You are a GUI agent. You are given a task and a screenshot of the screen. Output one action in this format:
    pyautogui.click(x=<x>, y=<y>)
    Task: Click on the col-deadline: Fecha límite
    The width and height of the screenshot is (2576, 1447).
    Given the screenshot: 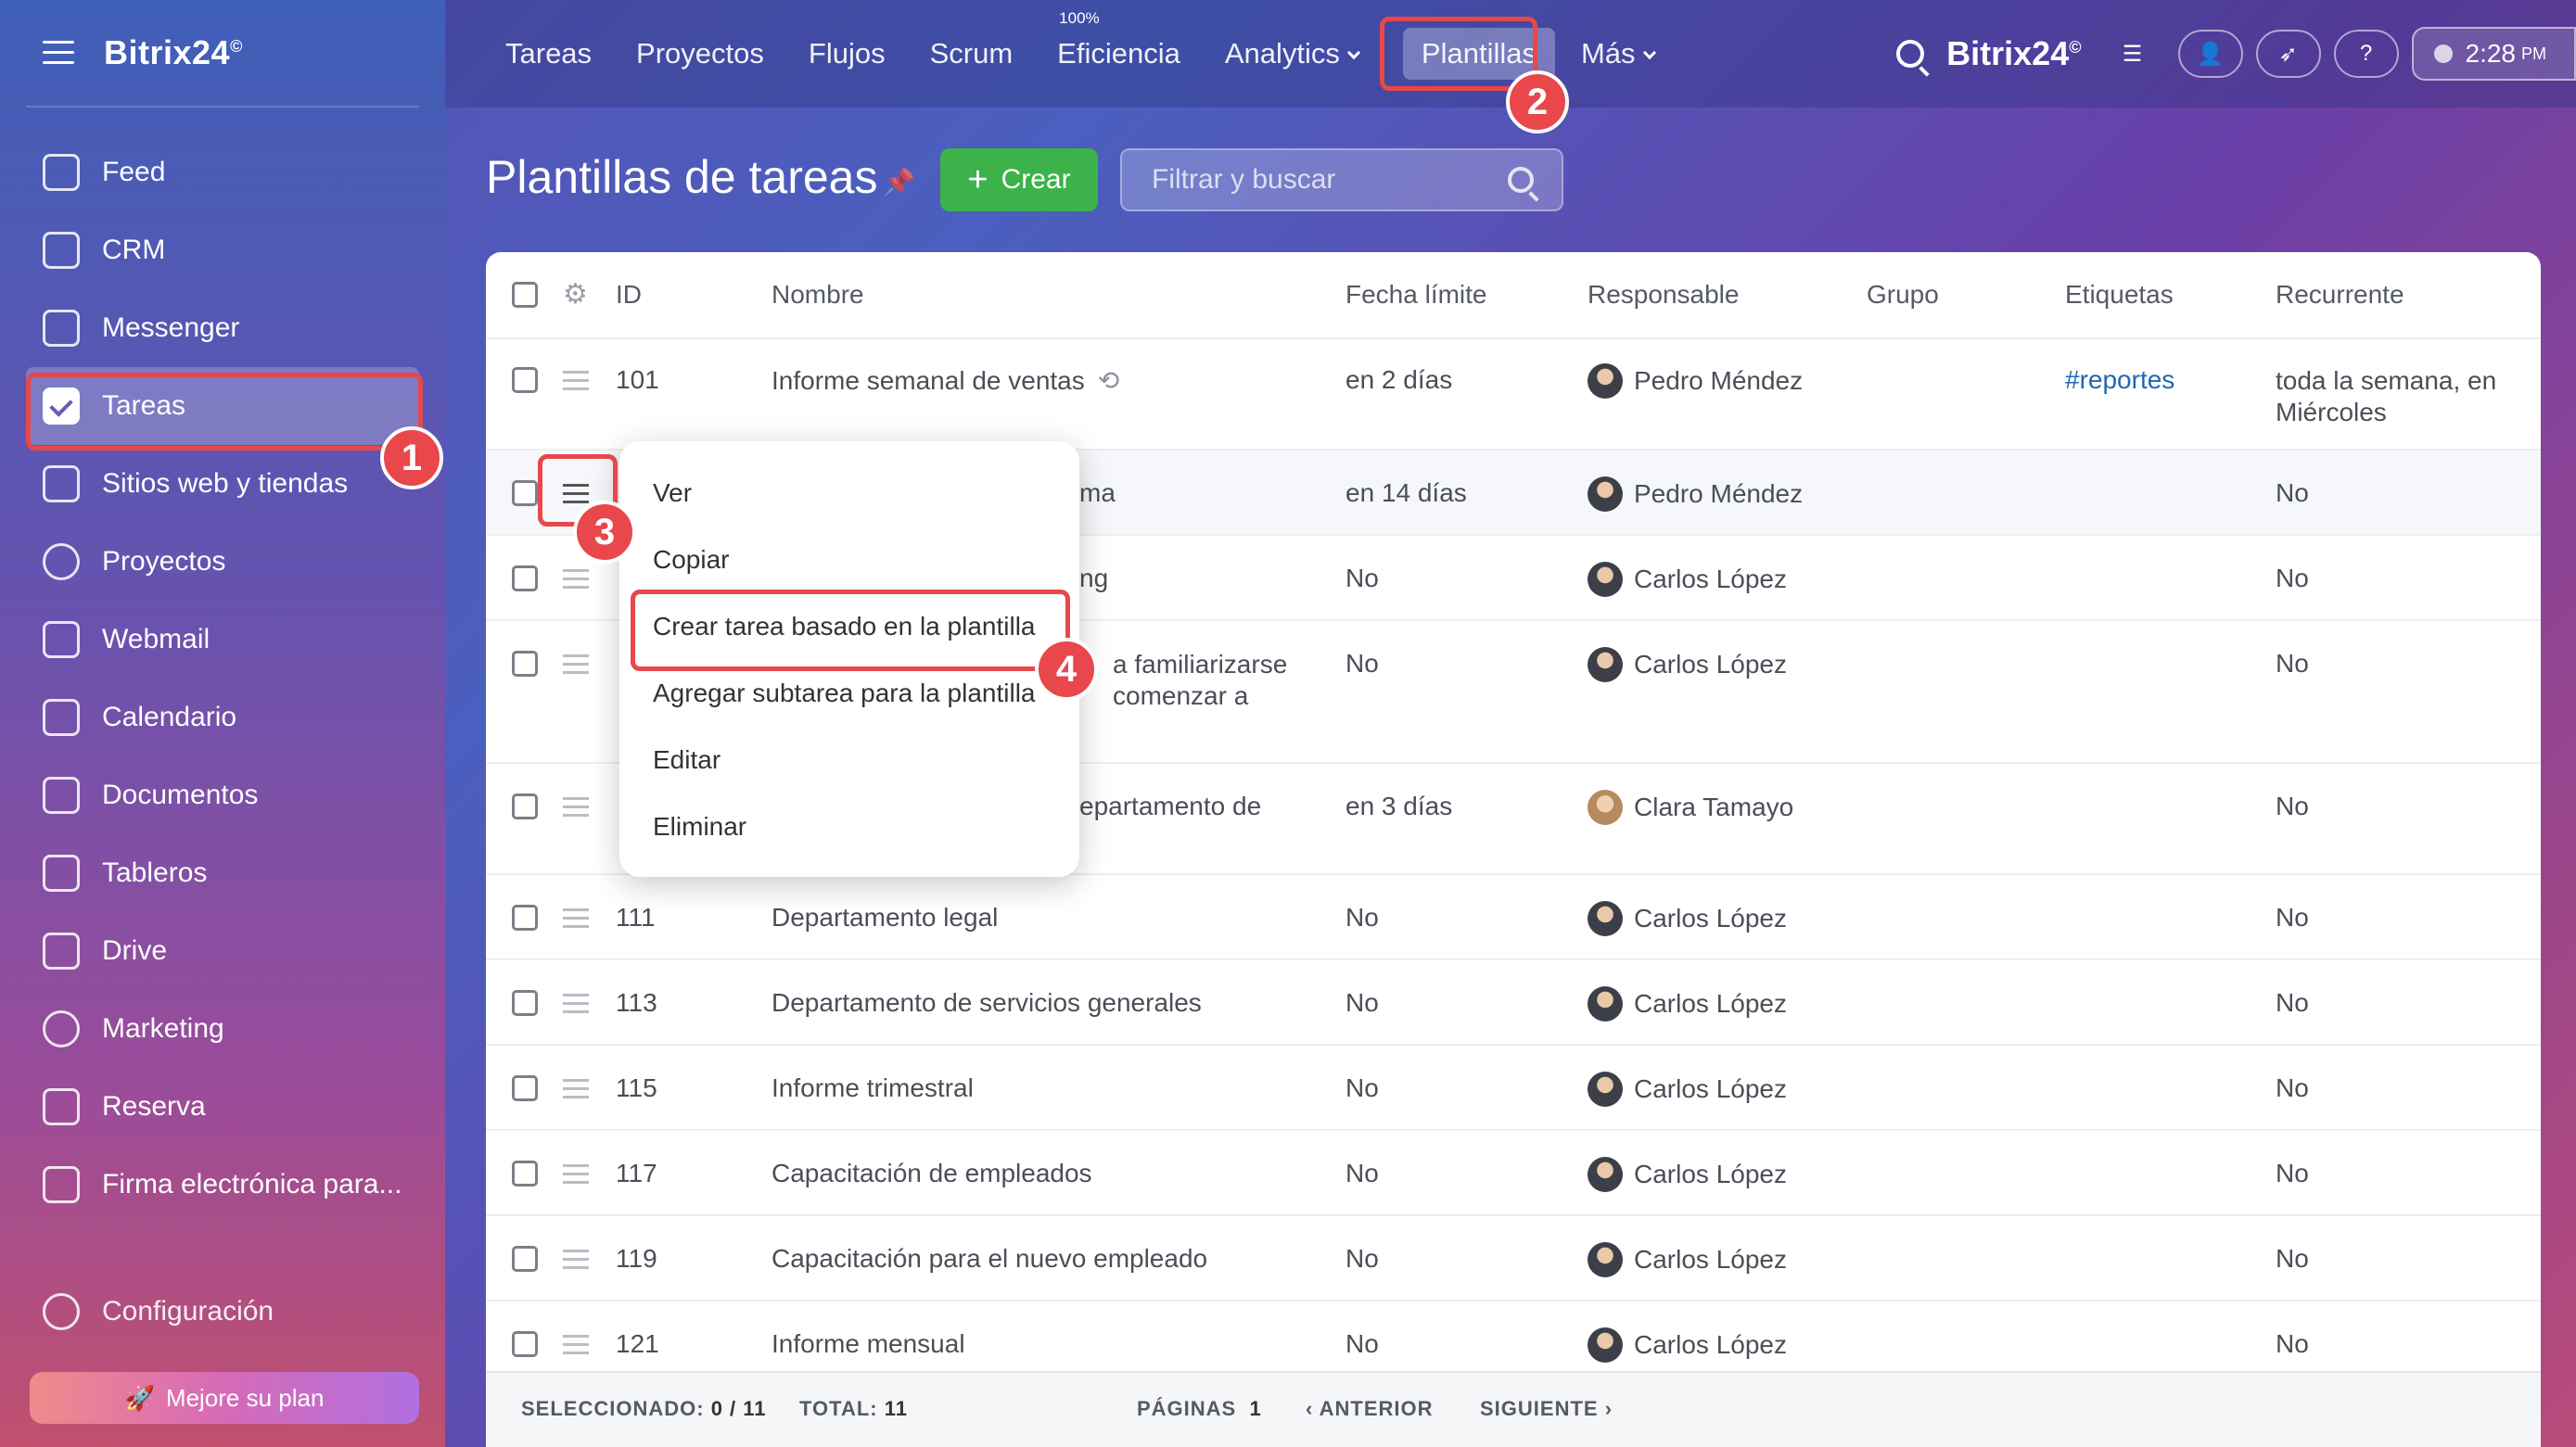 What is the action you would take?
    pyautogui.click(x=1416, y=295)
    